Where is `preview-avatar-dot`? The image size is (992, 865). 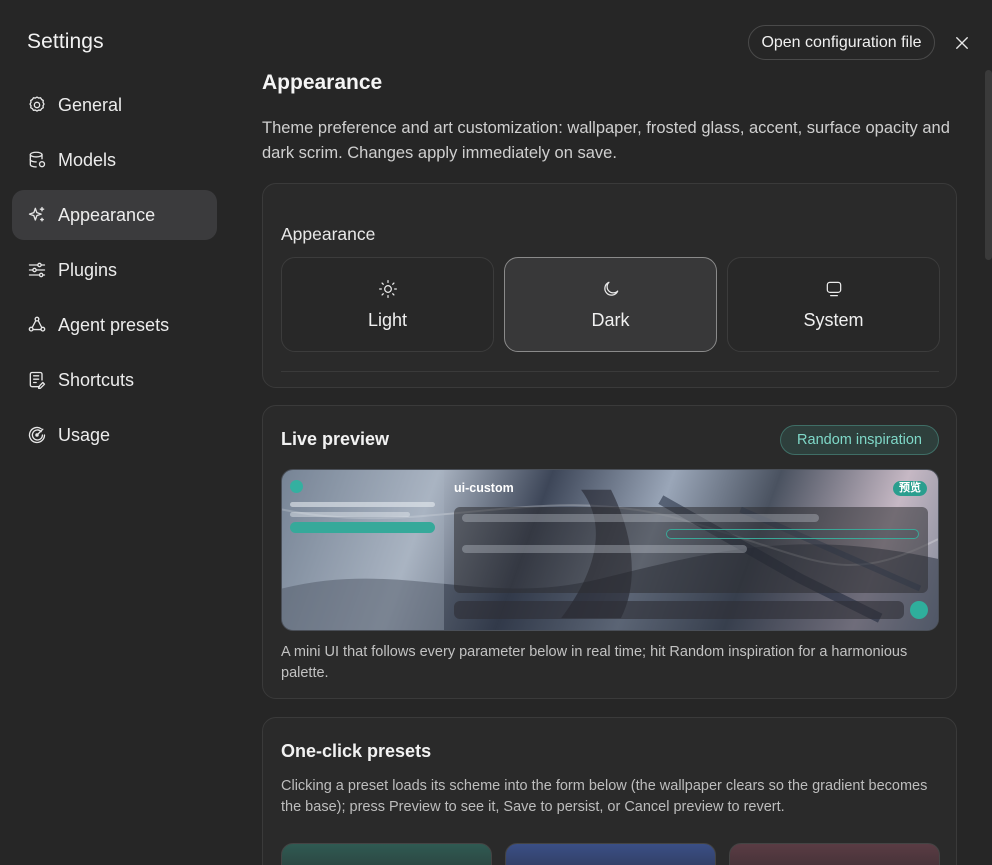 preview-avatar-dot is located at coordinates (296, 486).